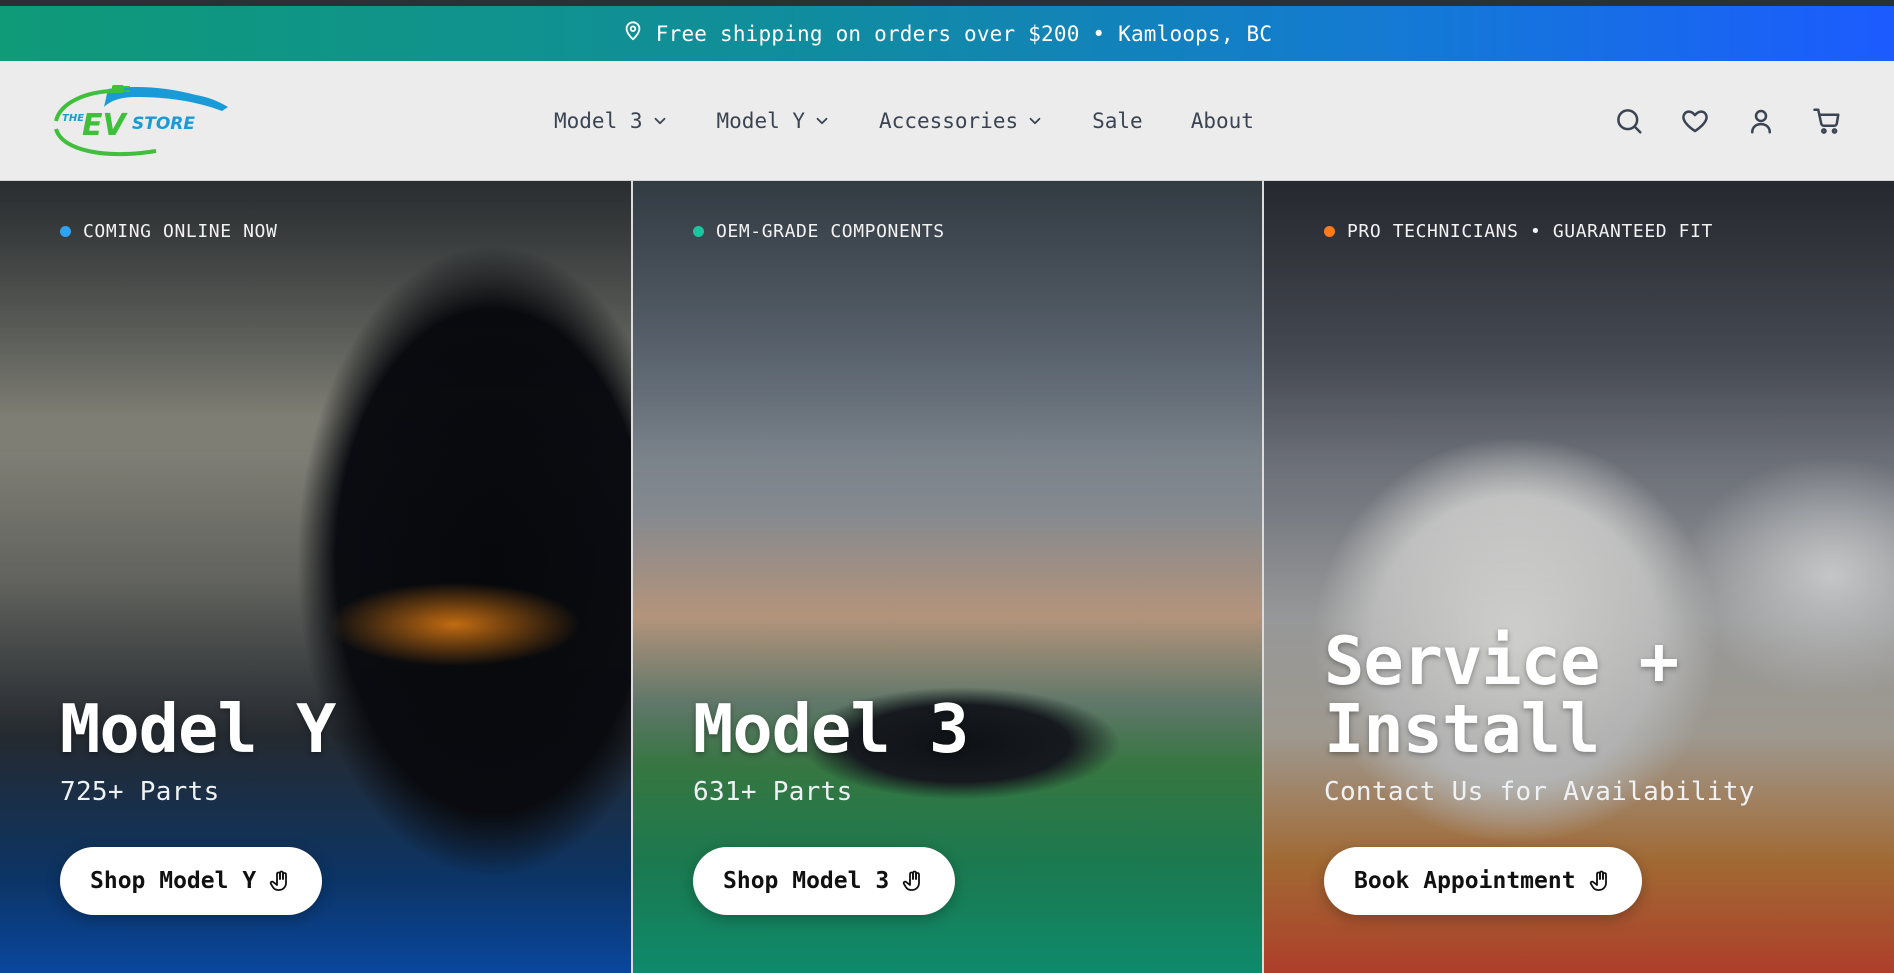 This screenshot has width=1894, height=973. What do you see at coordinates (1530, 231) in the screenshot?
I see `panel-tag-text: PRO TECHNICIANS • GUARANTEED FIT` at bounding box center [1530, 231].